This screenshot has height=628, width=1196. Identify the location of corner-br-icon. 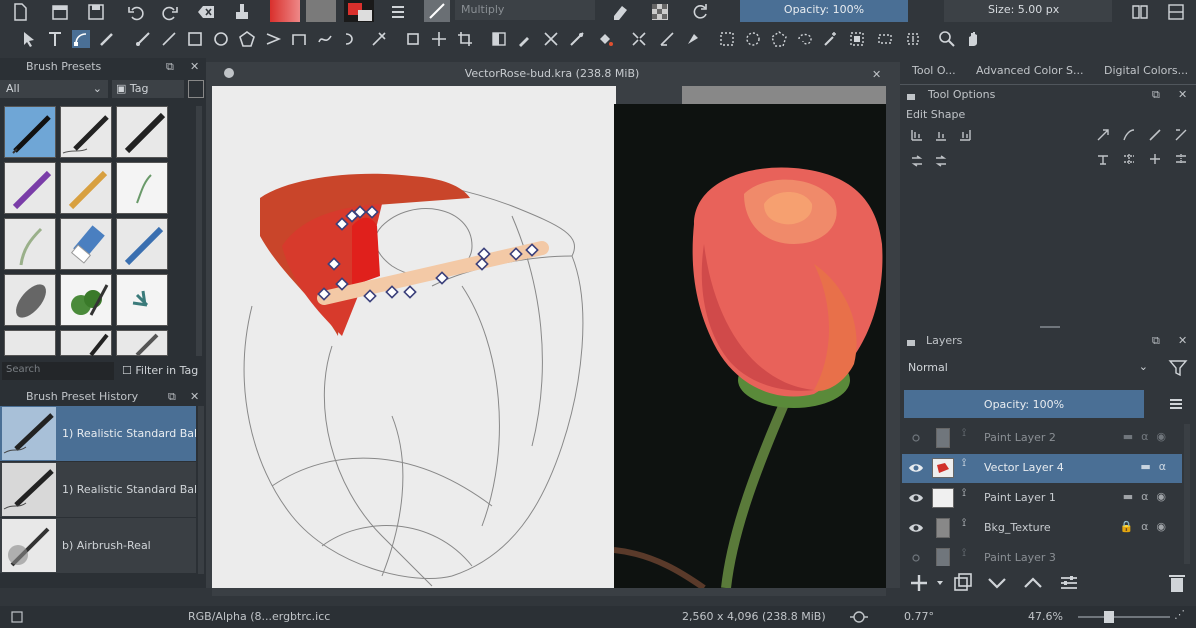
(1181, 135).